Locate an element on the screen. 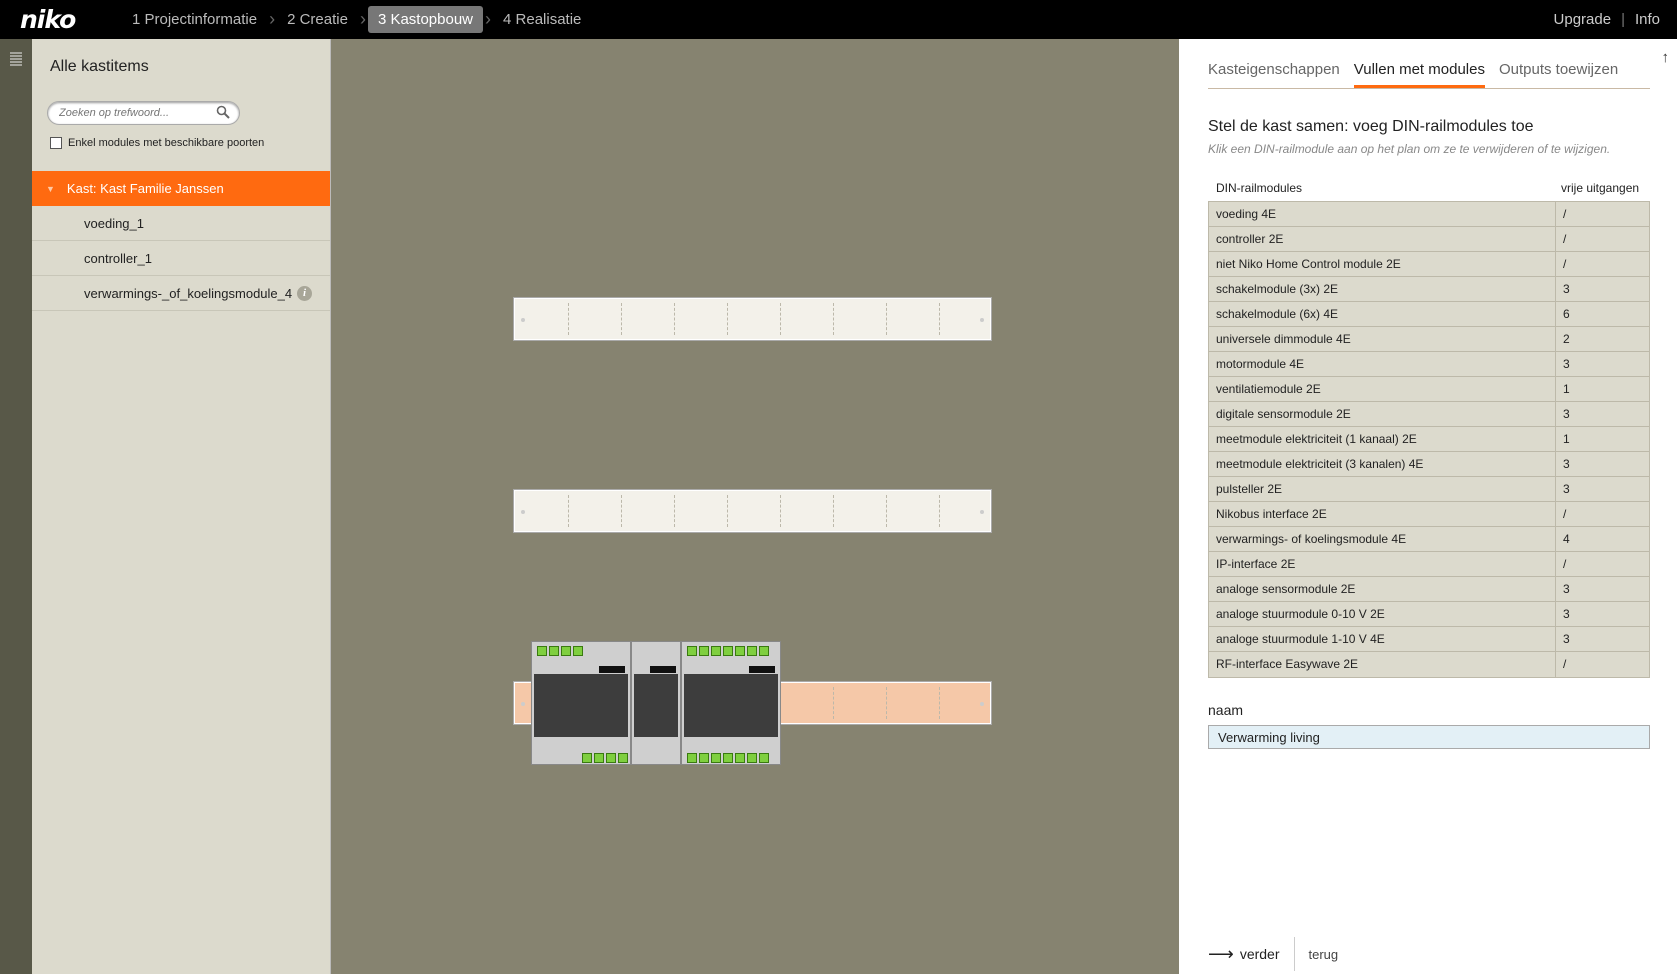 The image size is (1677, 974). module-voeding is located at coordinates (581, 703).